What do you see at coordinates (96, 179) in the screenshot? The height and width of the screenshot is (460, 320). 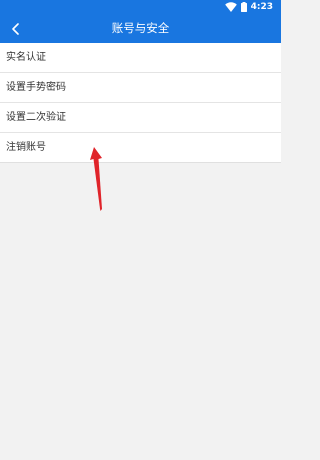 I see `red-arrow-annotation` at bounding box center [96, 179].